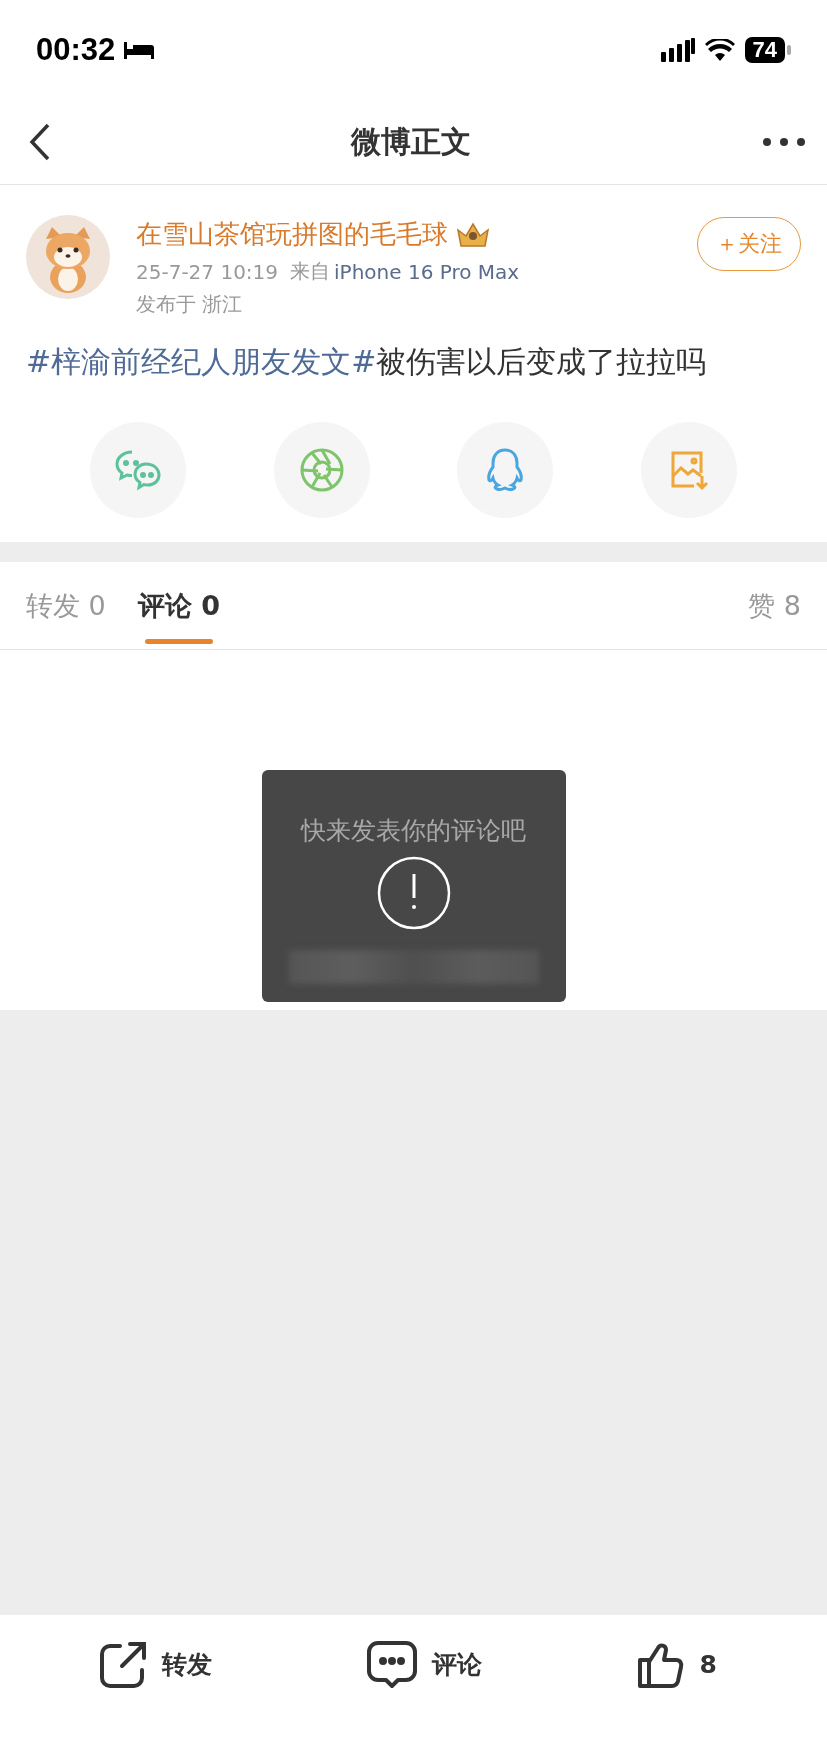  I want to click on action-button: 转发, so click(155, 1664).